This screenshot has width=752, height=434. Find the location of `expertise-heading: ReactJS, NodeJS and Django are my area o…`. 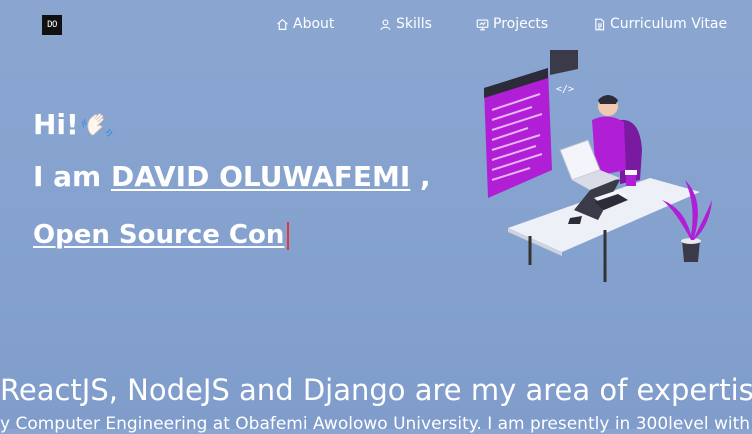

expertise-heading: ReactJS, NodeJS and Django are my area o… is located at coordinates (376, 390).